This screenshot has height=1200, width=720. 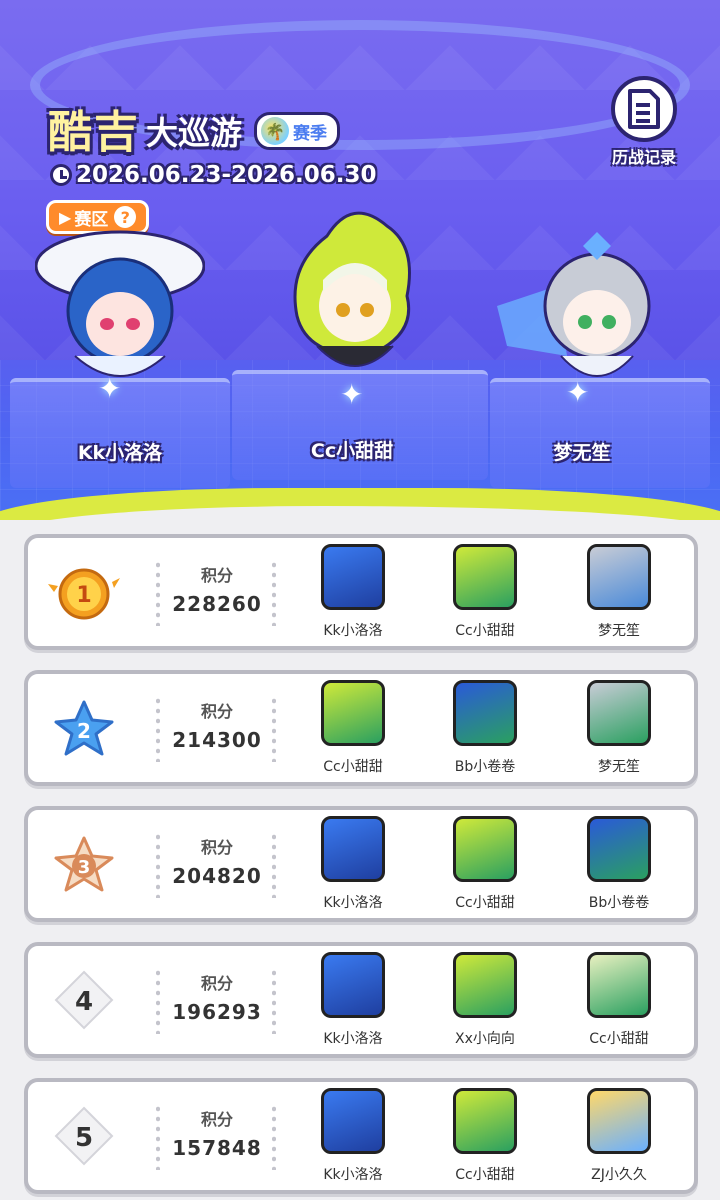 I want to click on rank-card: 3 积分 204820 Kk小洛洛 Cc小甜甜 Bb小卷卷, so click(x=361, y=864).